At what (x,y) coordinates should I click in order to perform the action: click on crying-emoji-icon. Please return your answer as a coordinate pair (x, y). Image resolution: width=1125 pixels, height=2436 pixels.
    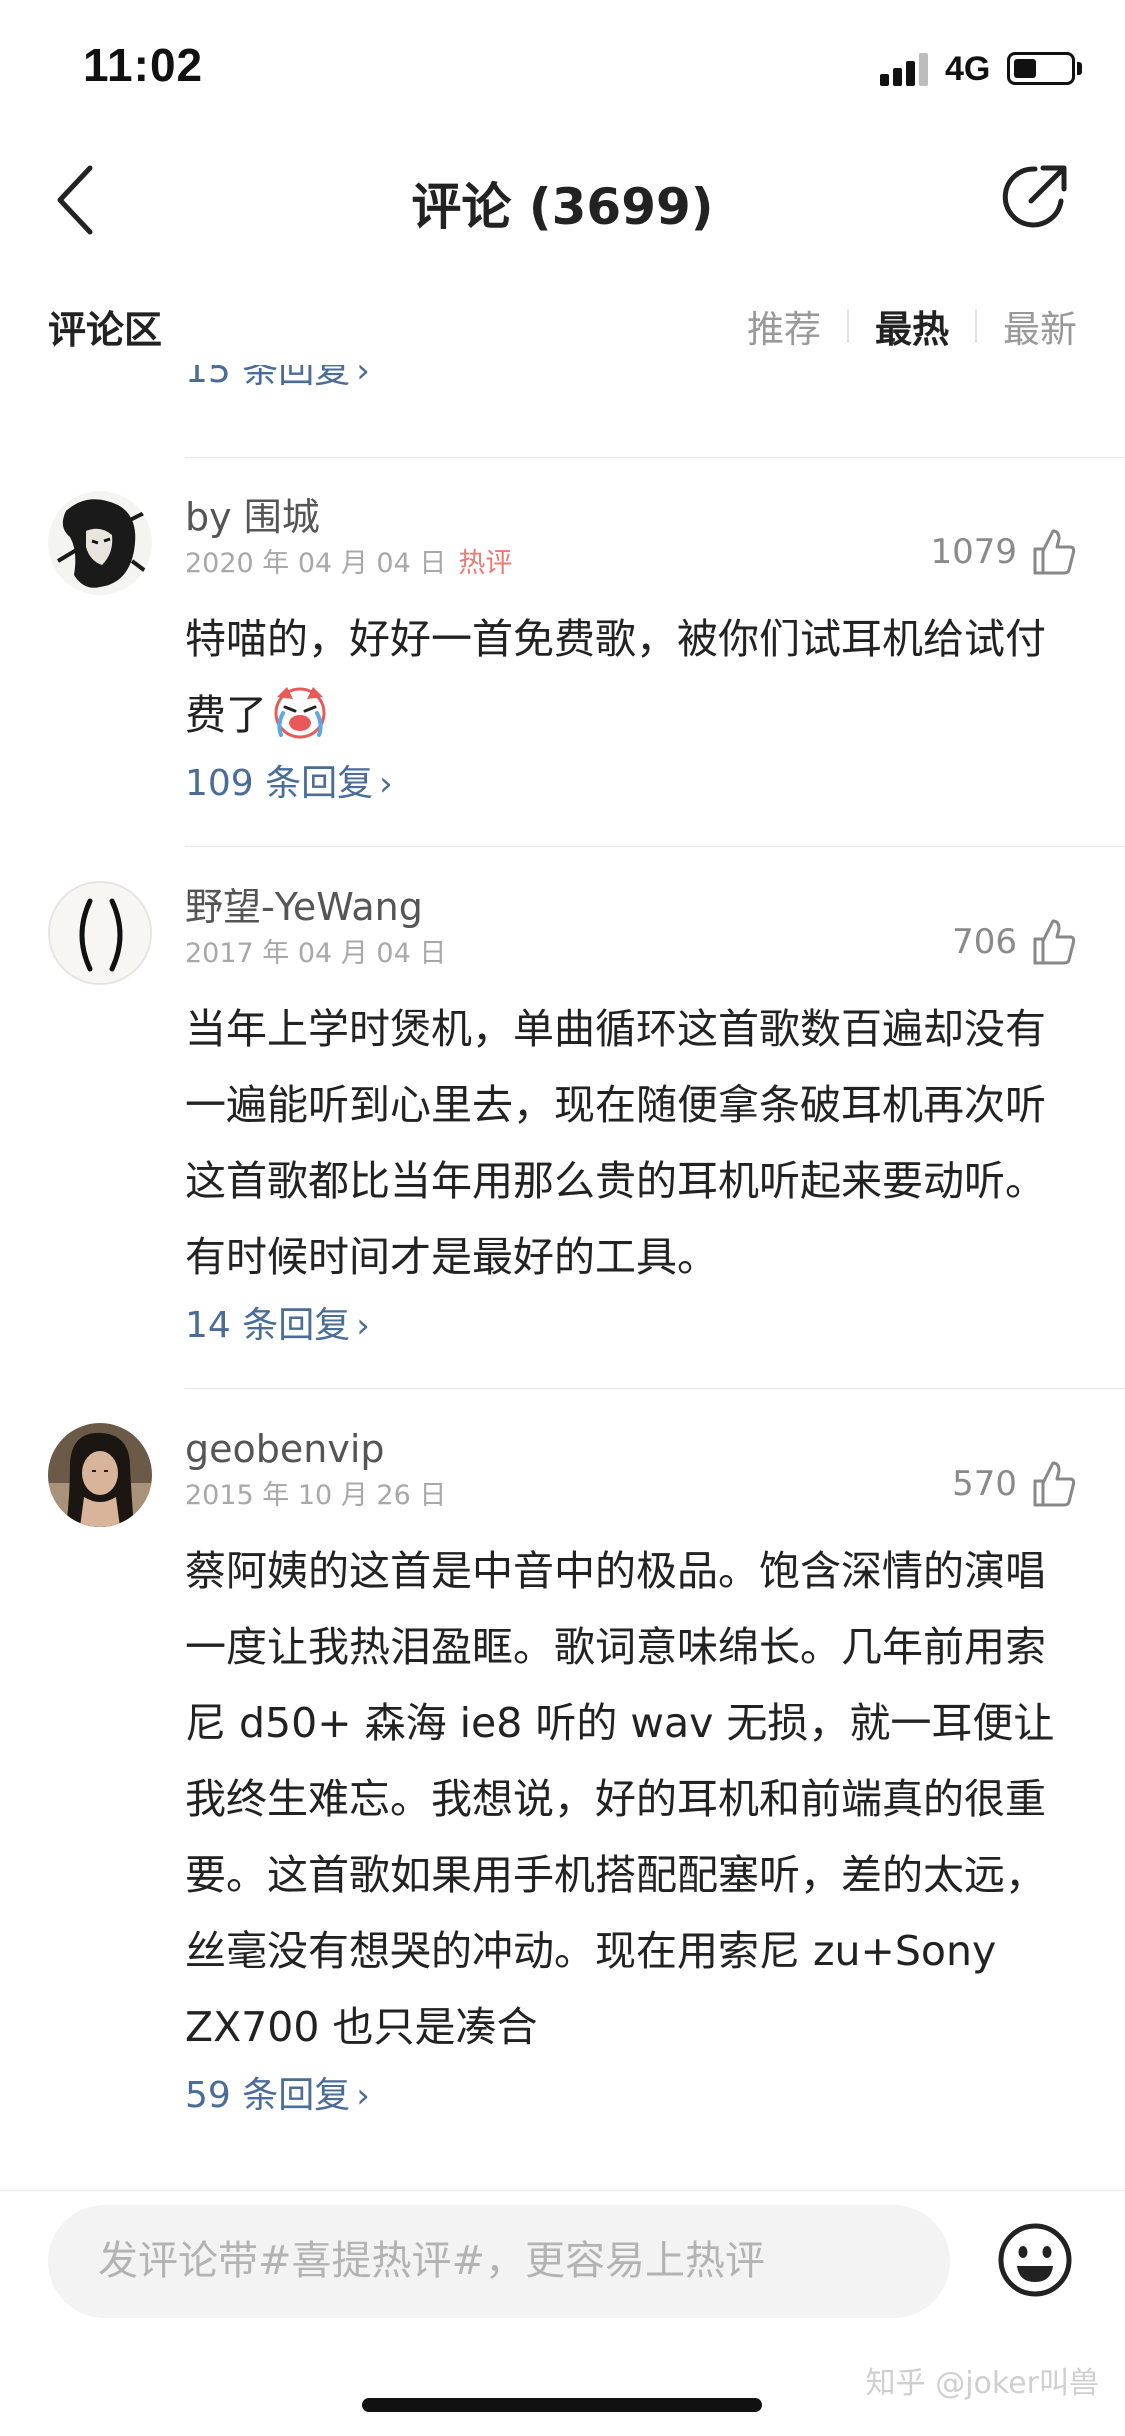
    Looking at the image, I should click on (300, 713).